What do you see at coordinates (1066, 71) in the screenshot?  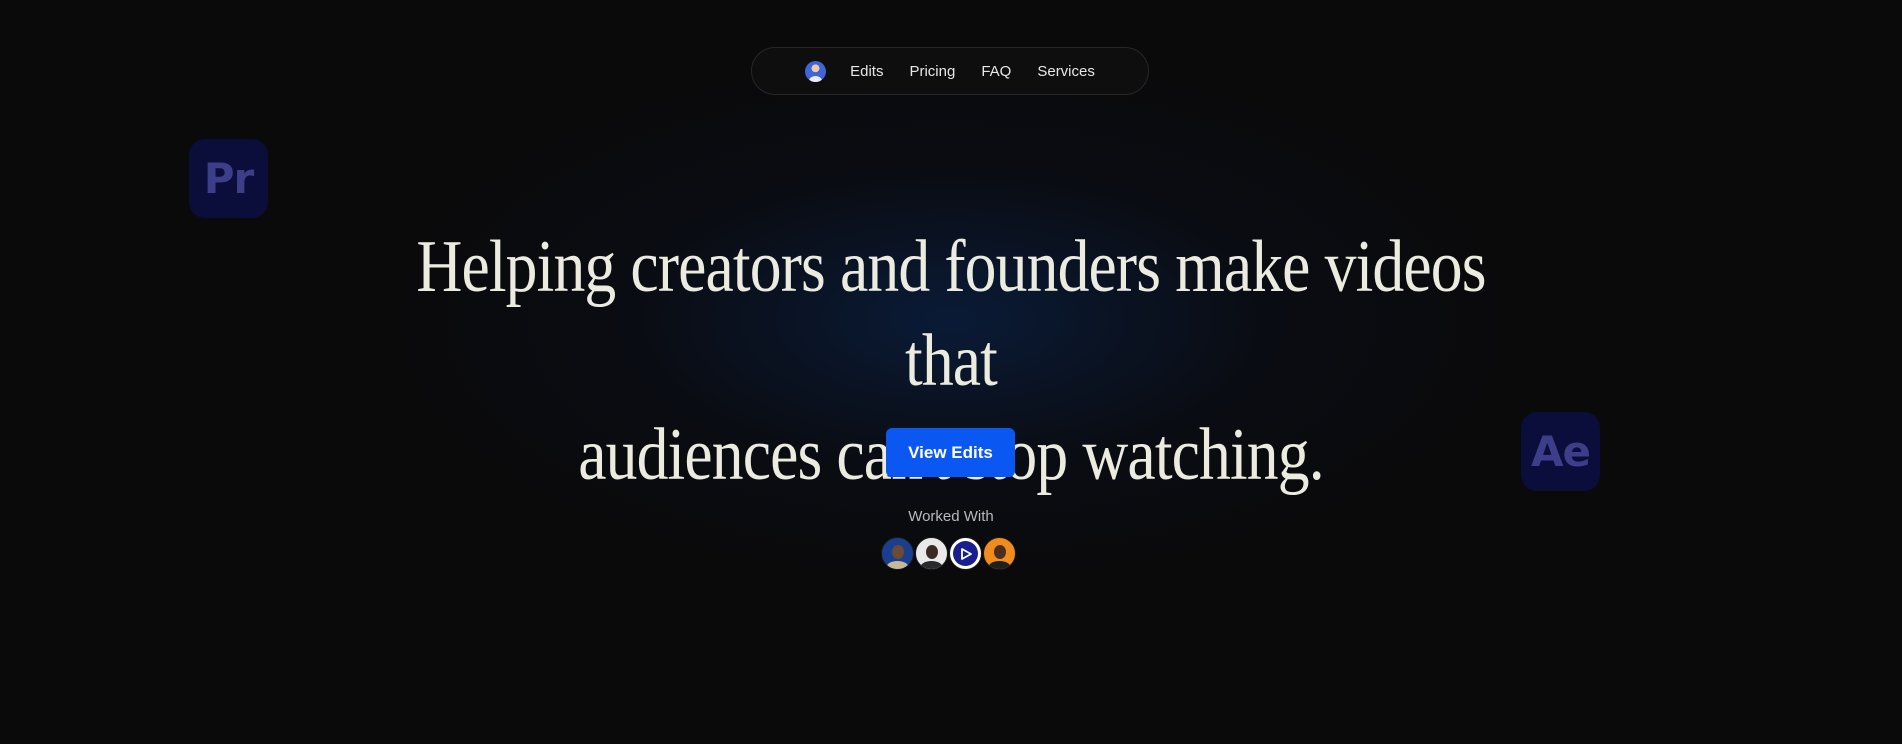 I see `nav-link-services: Services` at bounding box center [1066, 71].